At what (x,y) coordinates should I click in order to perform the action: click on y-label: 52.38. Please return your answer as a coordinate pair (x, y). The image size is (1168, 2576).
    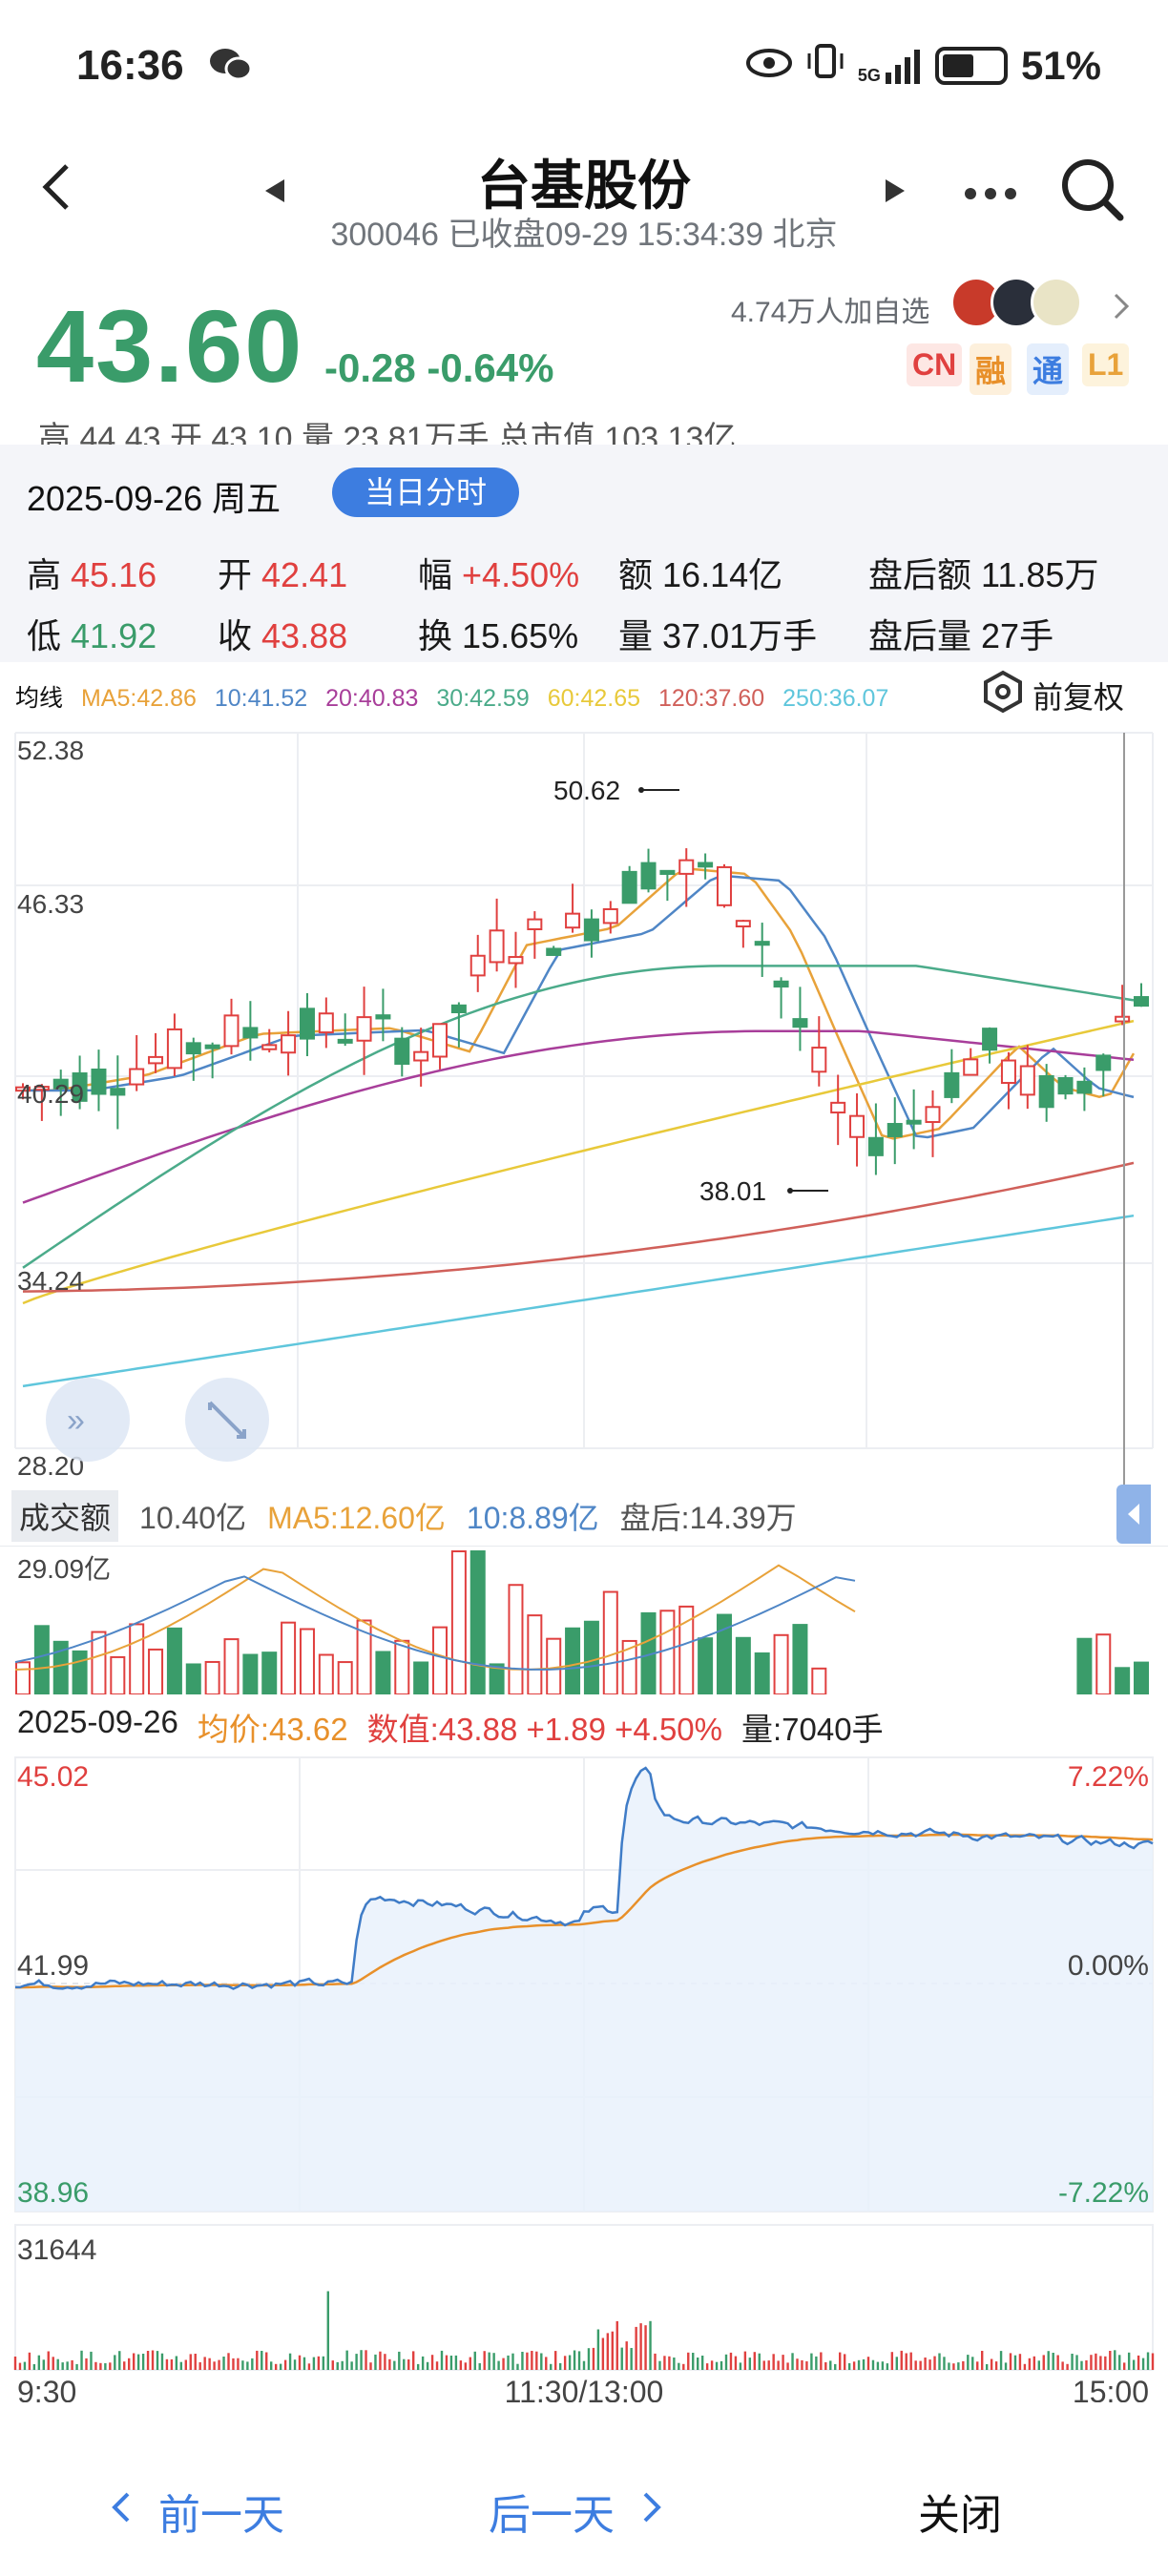
    Looking at the image, I should click on (50, 750).